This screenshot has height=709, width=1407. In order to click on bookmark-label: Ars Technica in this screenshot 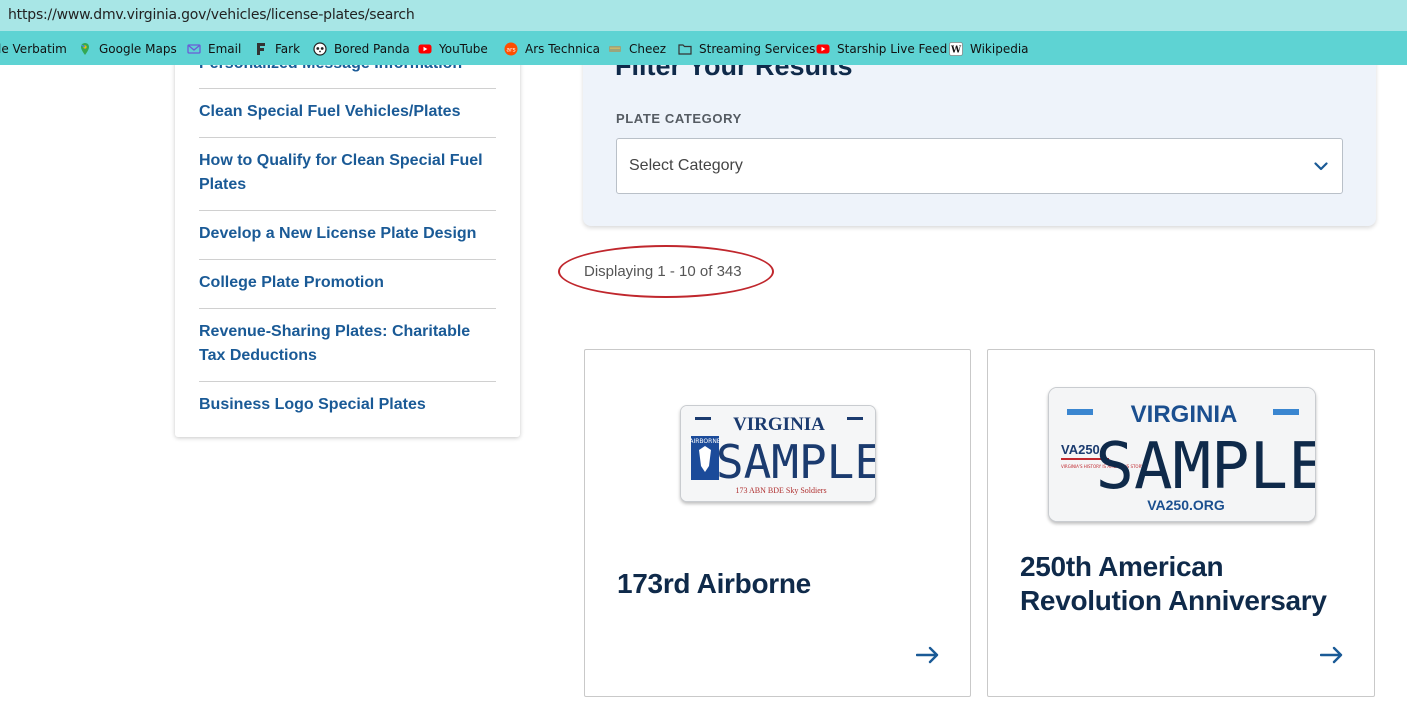, I will do `click(562, 49)`.